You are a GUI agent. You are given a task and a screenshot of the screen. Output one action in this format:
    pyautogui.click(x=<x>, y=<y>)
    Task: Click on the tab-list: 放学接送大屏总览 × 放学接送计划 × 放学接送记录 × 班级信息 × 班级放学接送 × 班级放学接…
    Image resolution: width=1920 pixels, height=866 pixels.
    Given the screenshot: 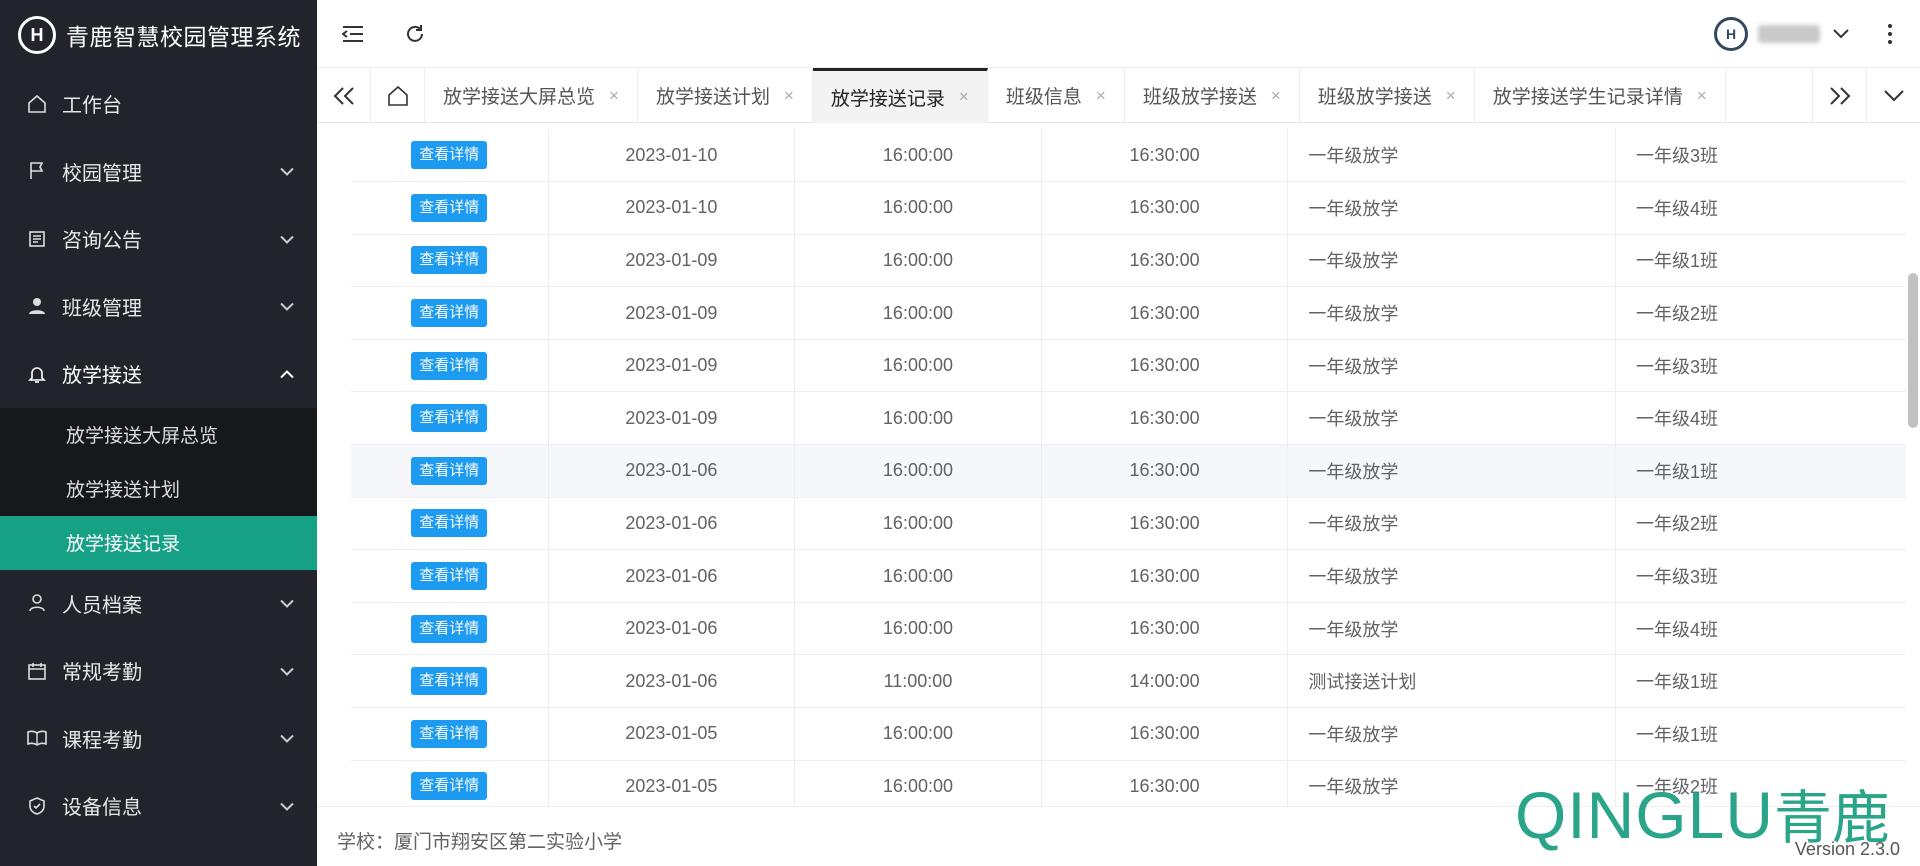 What is the action you would take?
    pyautogui.click(x=1075, y=95)
    